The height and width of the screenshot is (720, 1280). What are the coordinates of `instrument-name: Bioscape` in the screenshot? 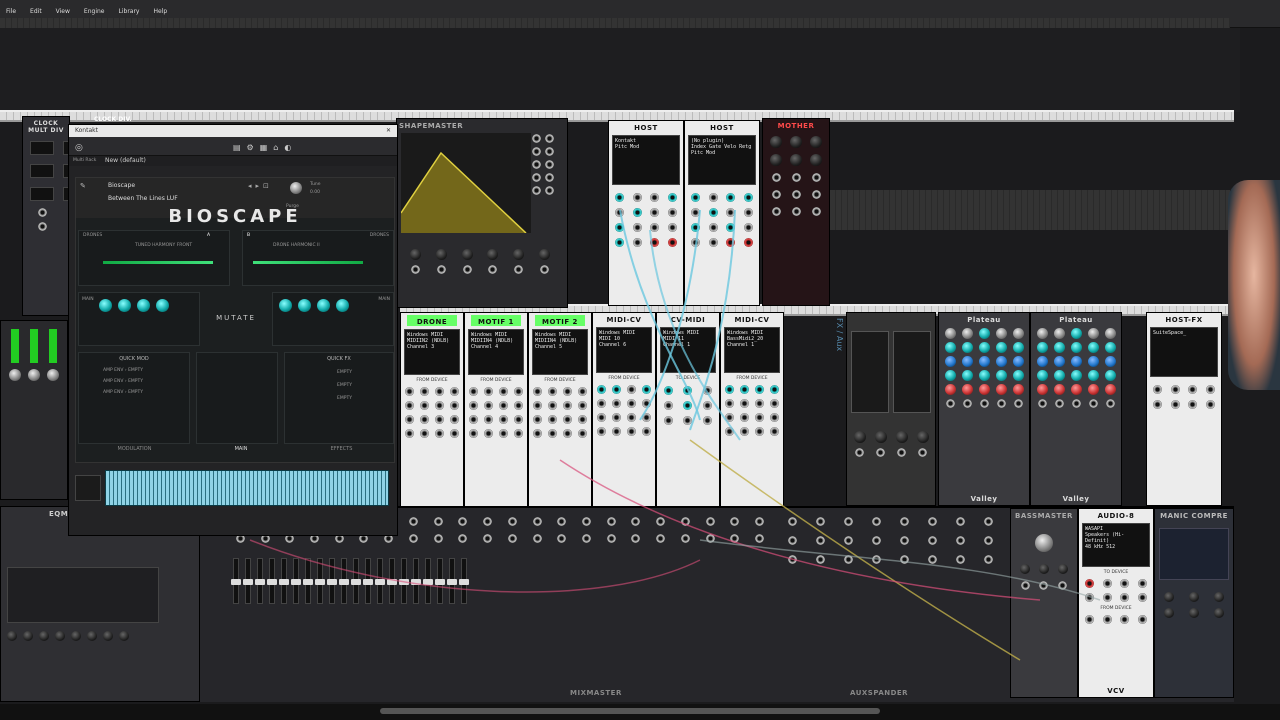 It's located at (121, 185).